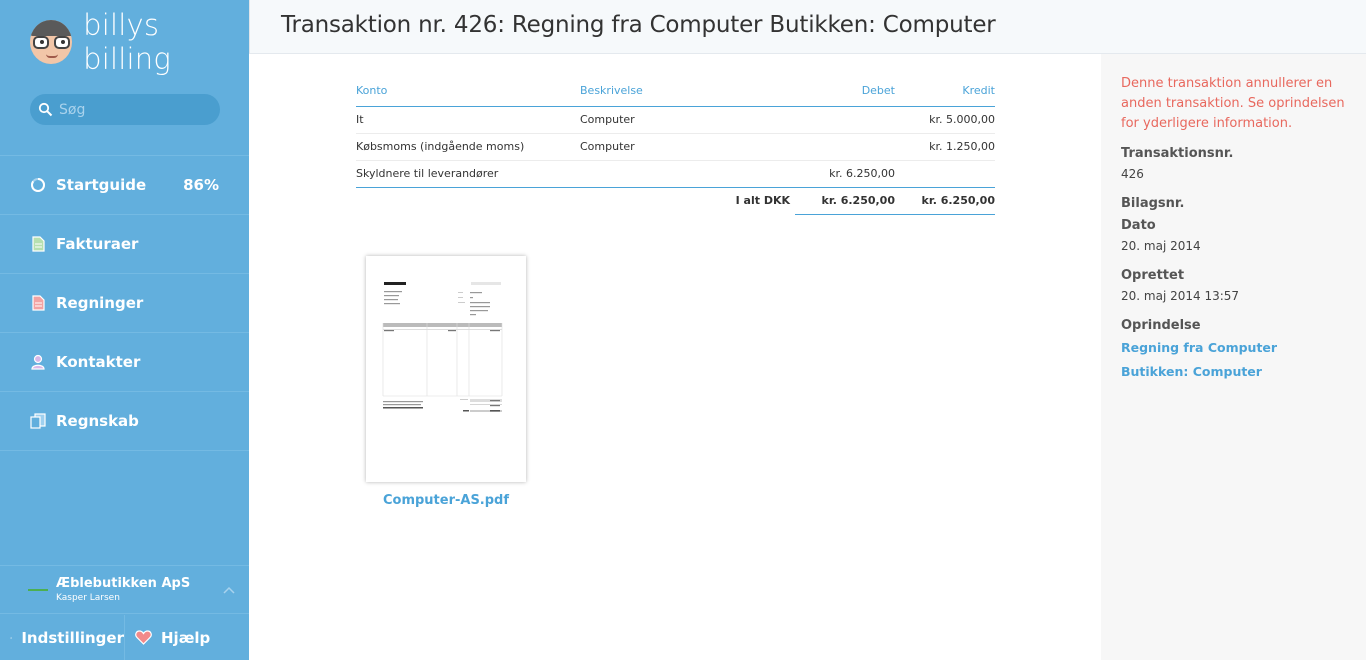 This screenshot has height=660, width=1366. I want to click on cell-konto: Skyldnere til leverandører, so click(468, 174).